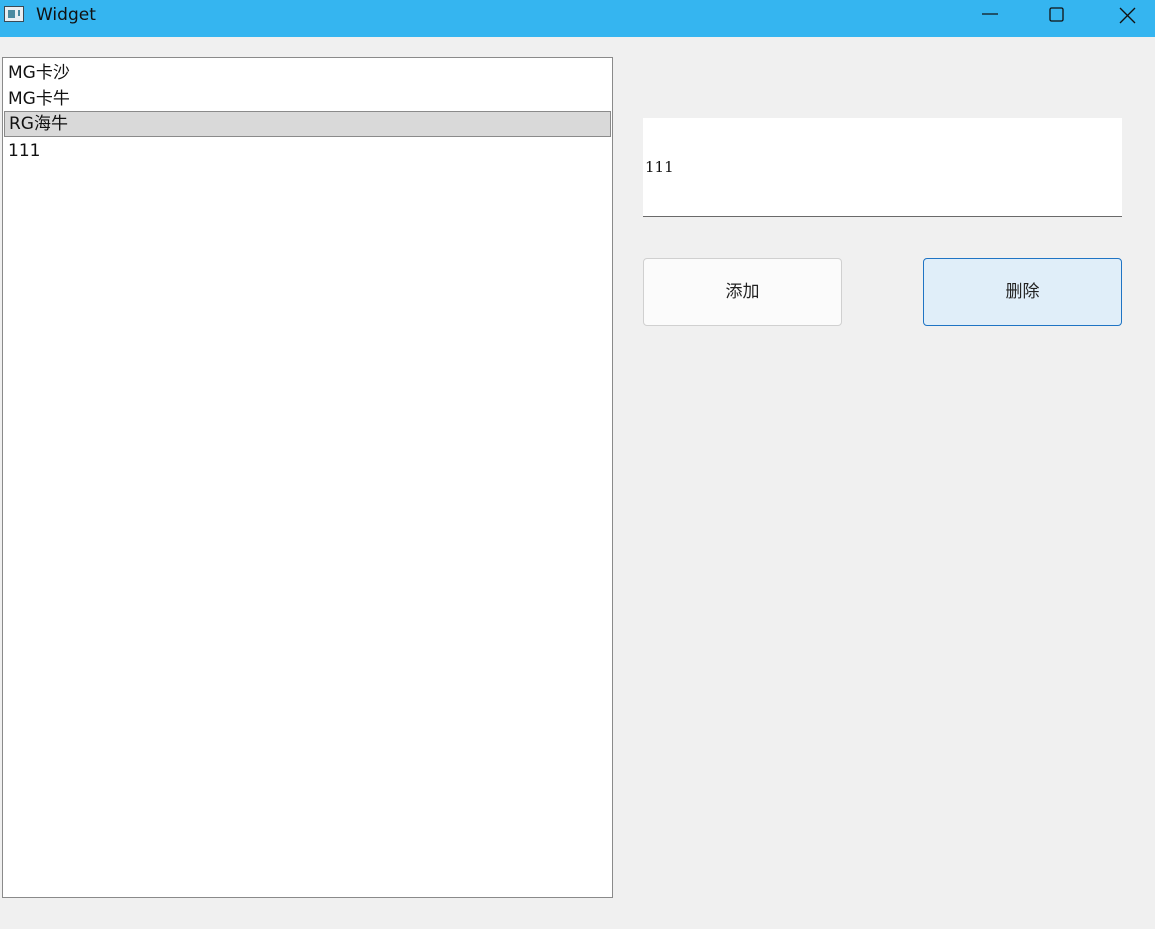 The image size is (1155, 929). What do you see at coordinates (66, 15) in the screenshot?
I see `window-title: Widget` at bounding box center [66, 15].